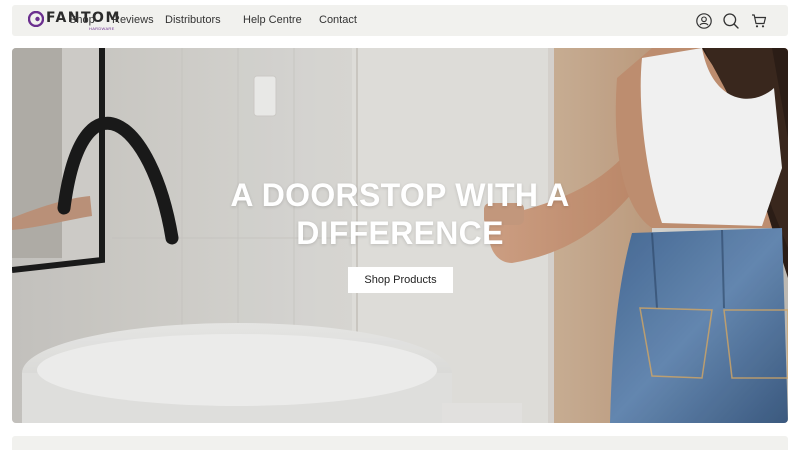 This screenshot has width=800, height=450. What do you see at coordinates (272, 20) in the screenshot?
I see `nav-help-centre: Help Centre` at bounding box center [272, 20].